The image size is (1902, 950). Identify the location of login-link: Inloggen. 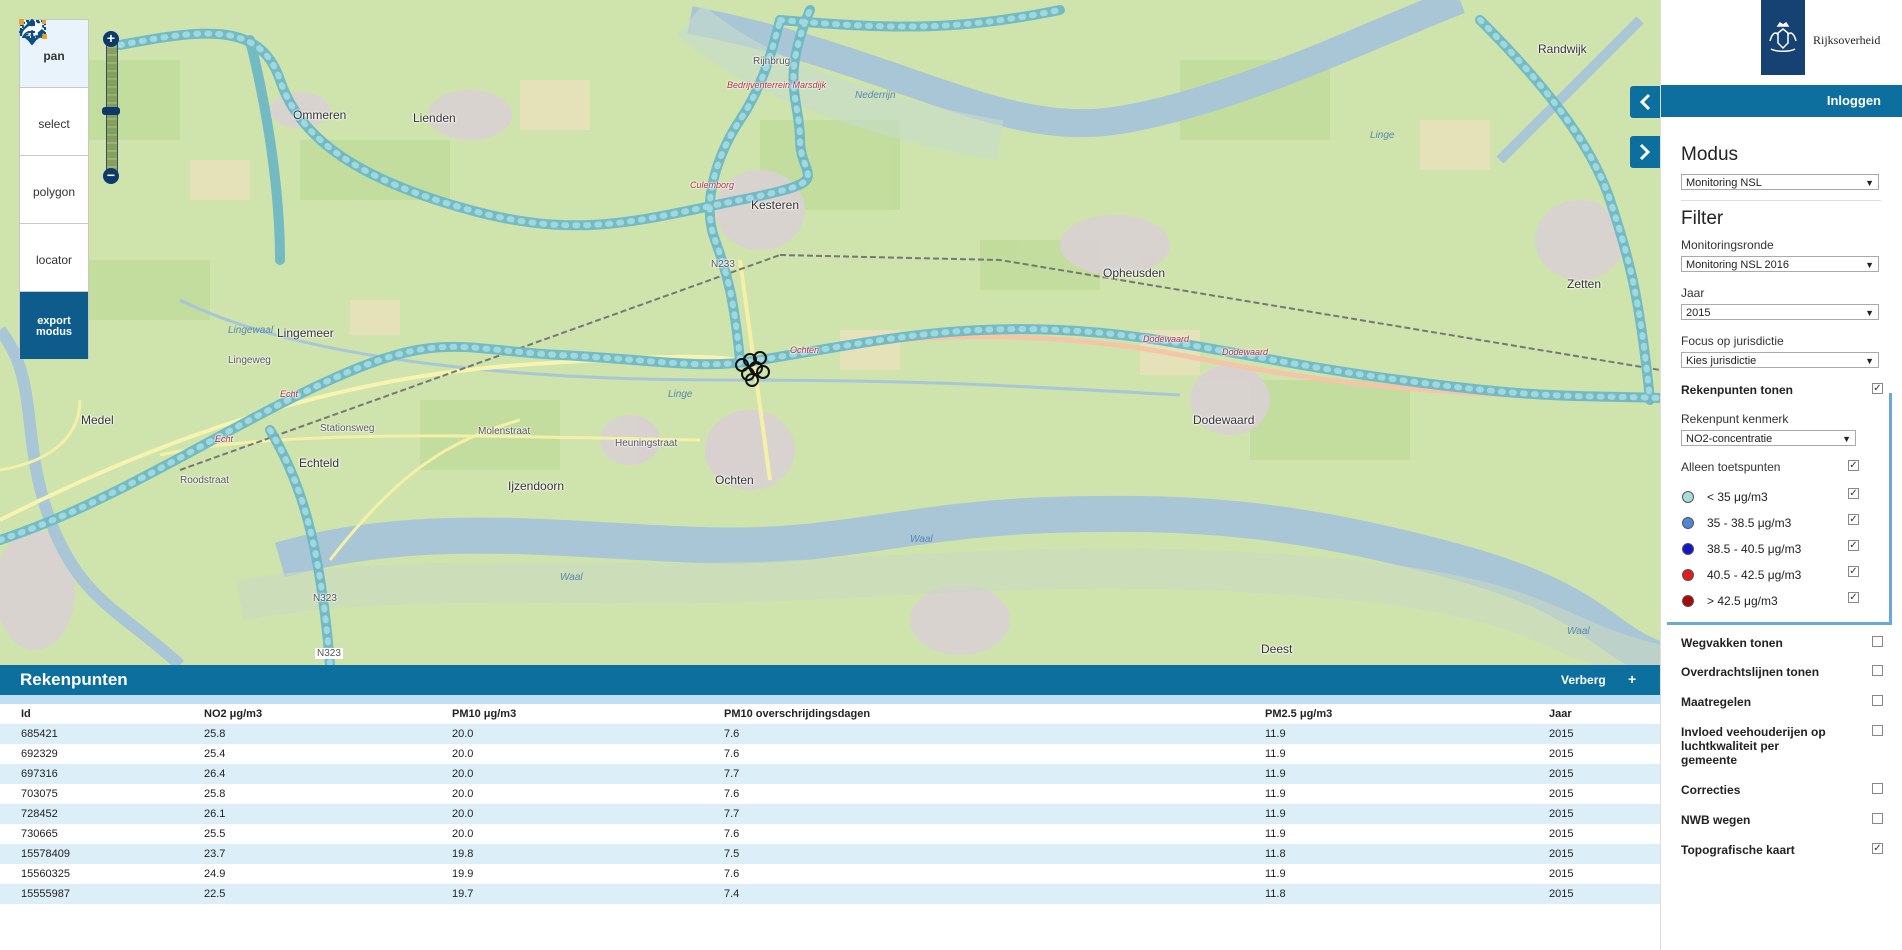
(1781, 101).